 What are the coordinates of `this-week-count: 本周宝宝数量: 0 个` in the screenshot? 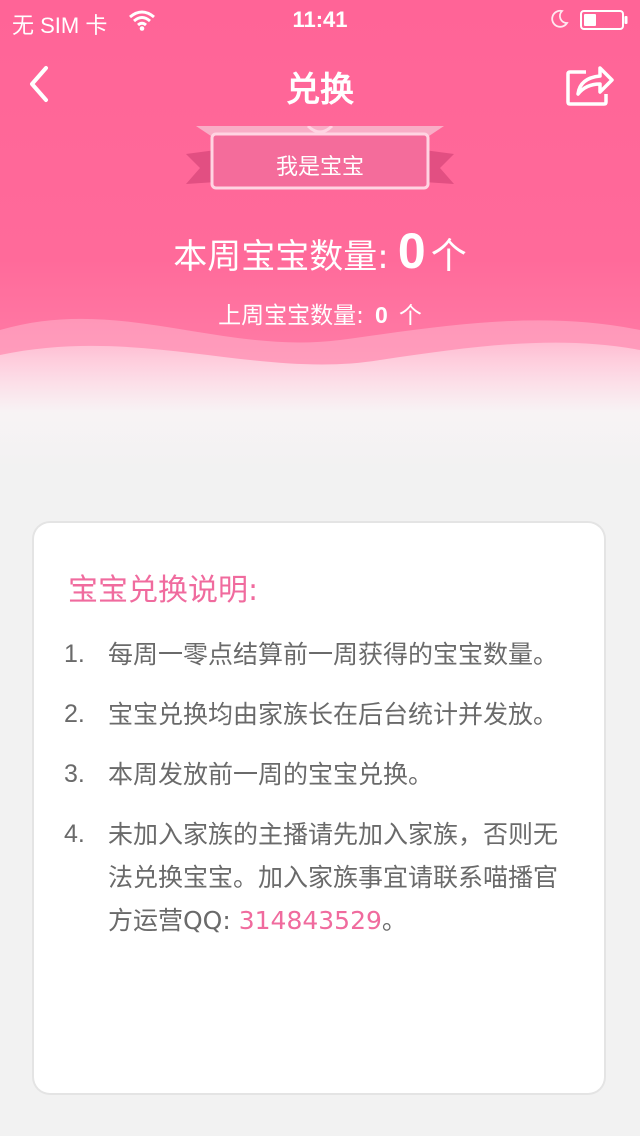 It's located at (320, 251).